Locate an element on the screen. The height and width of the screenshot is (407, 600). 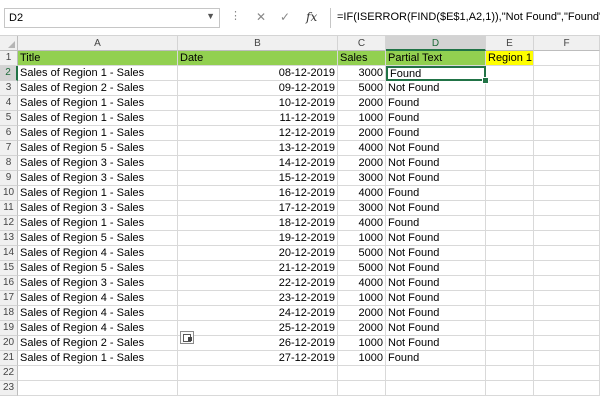
row-header: 4 is located at coordinates (9, 103).